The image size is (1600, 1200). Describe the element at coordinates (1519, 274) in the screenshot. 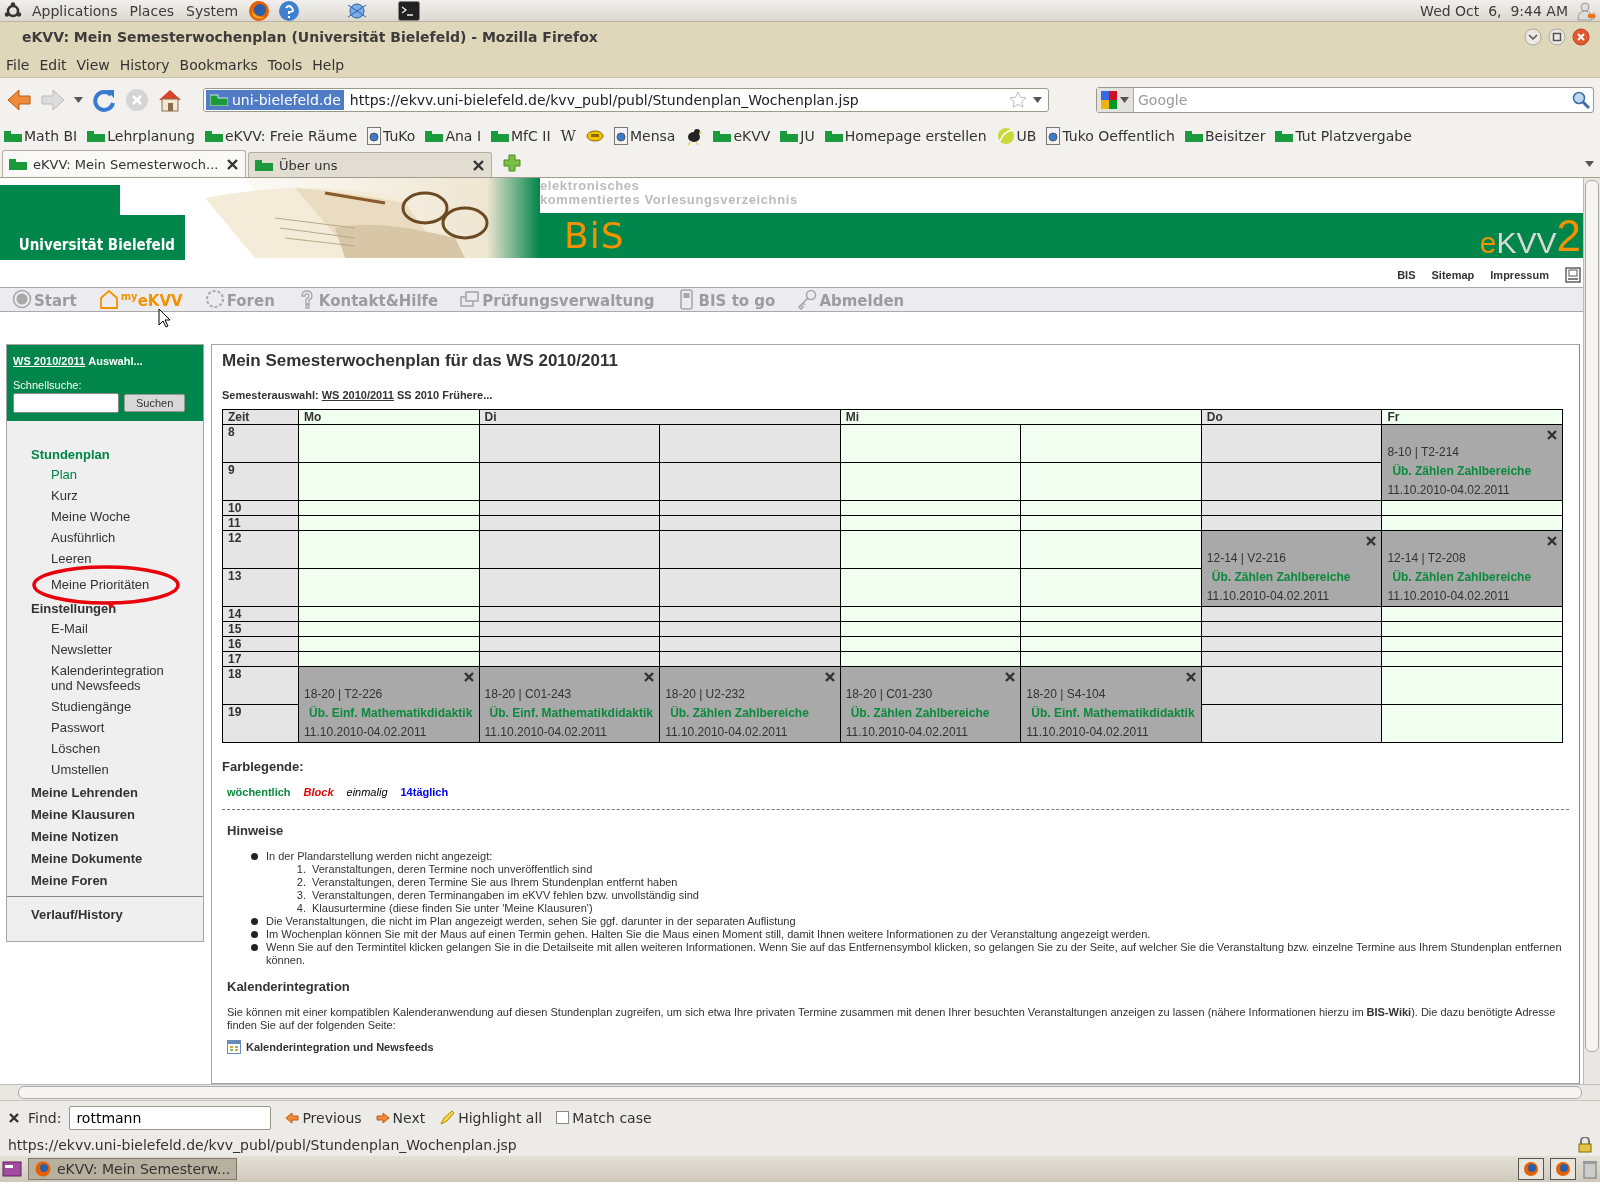

I see `header-link: Impressum` at that location.